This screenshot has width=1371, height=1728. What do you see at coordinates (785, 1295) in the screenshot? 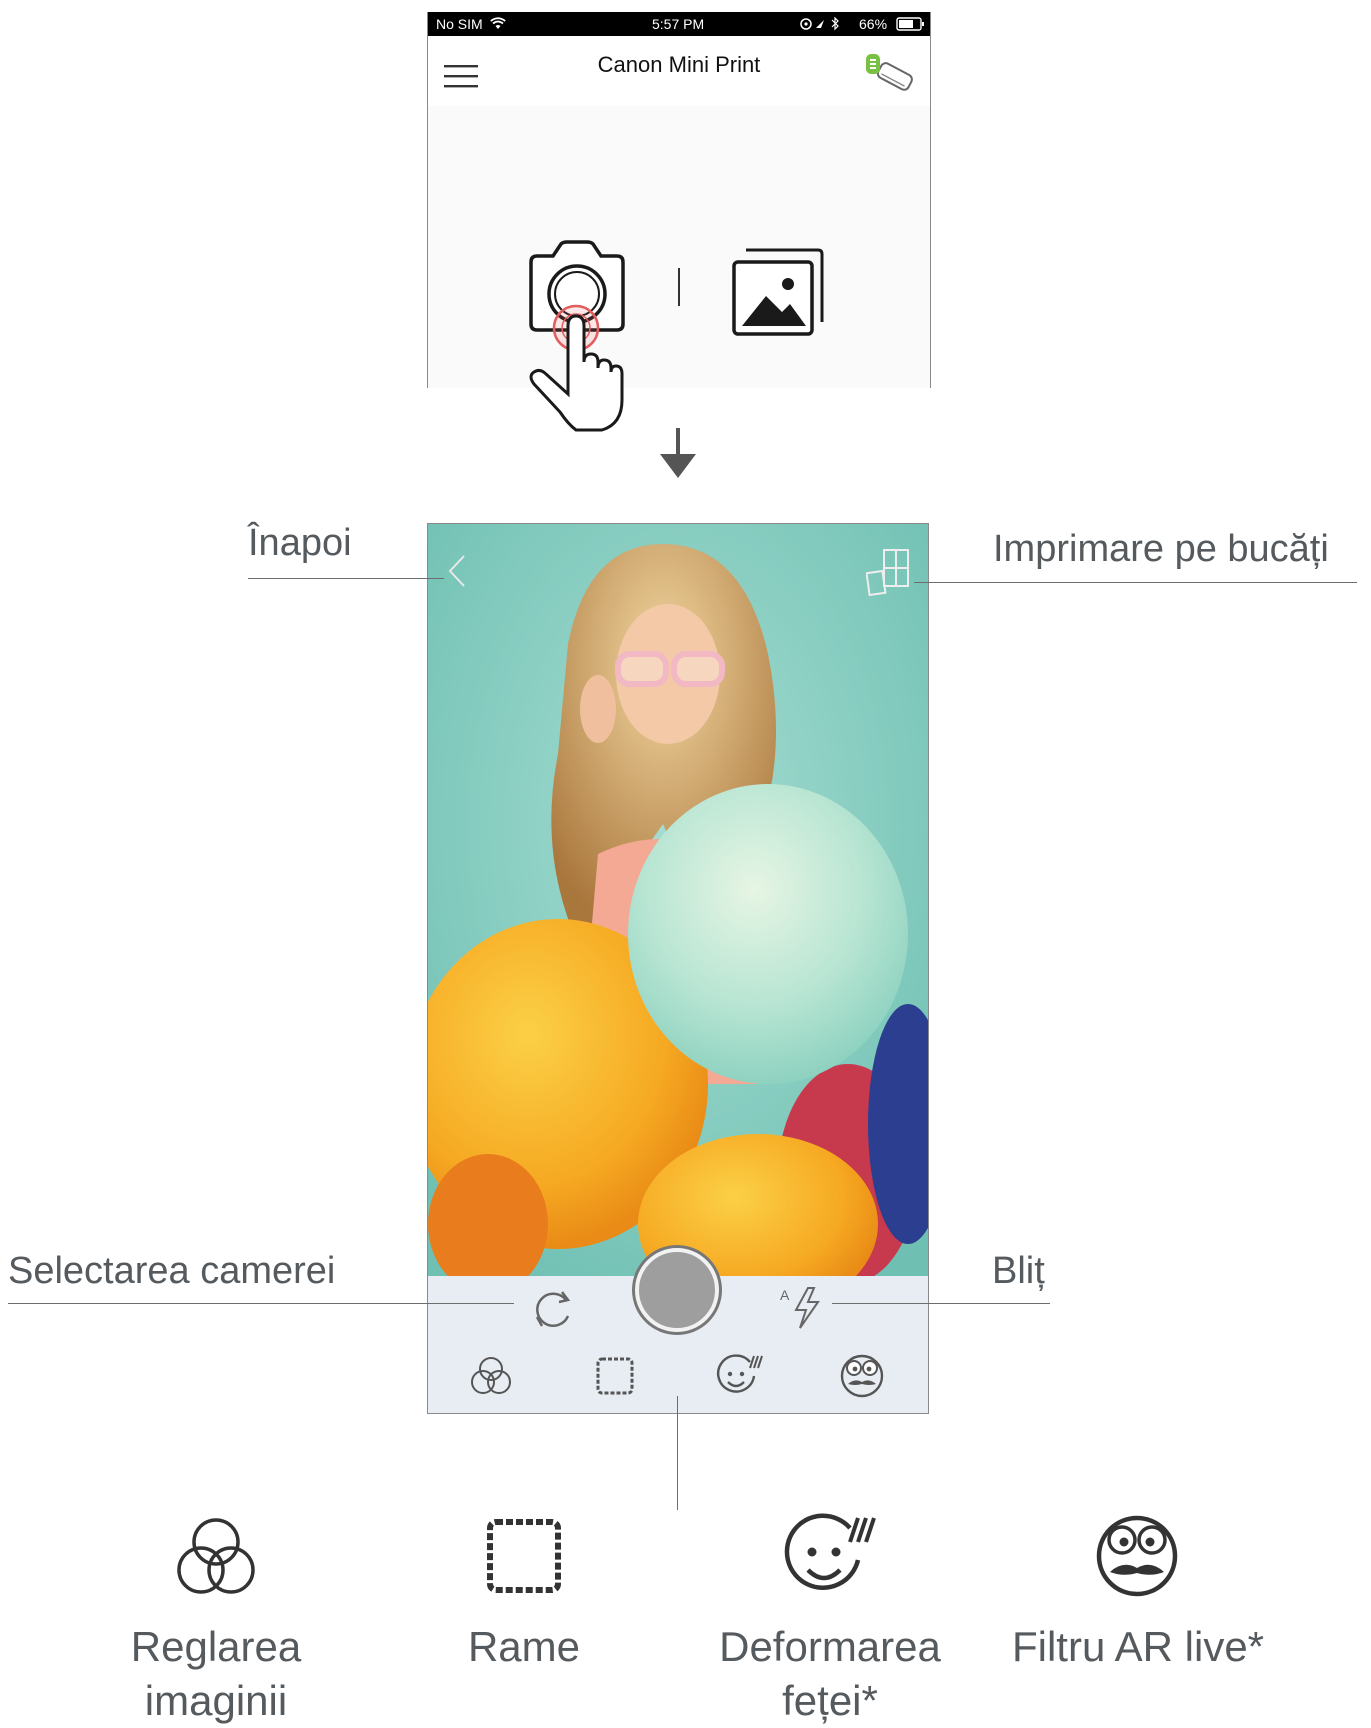
I see `svg-text: A` at bounding box center [785, 1295].